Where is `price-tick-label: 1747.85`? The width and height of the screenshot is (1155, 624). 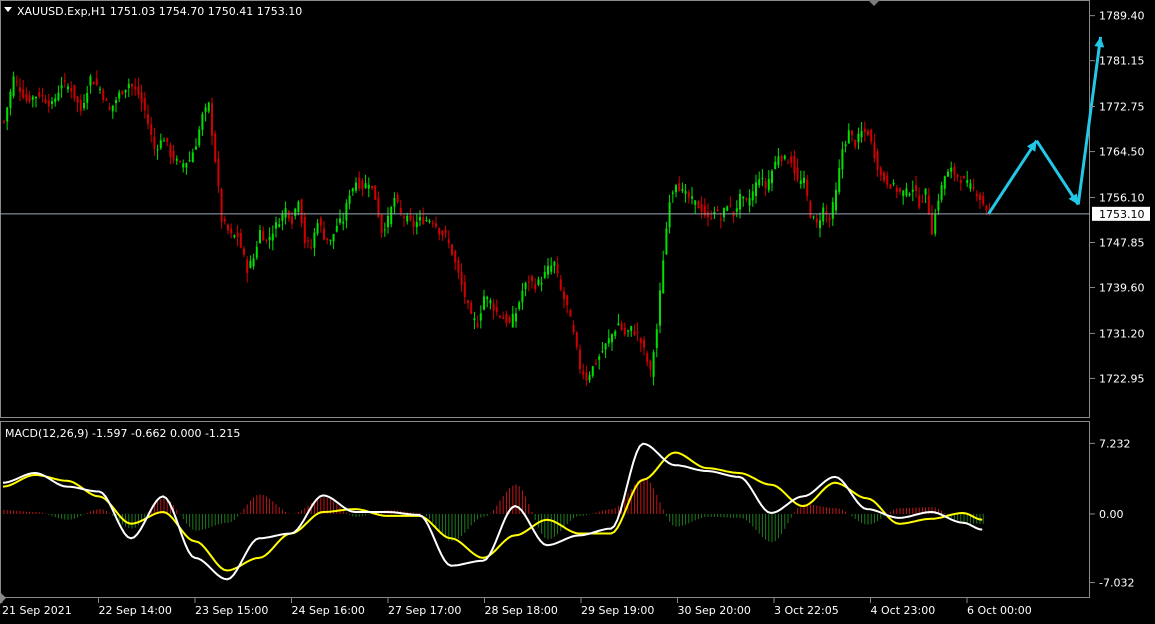
price-tick-label: 1747.85 is located at coordinates (1122, 242).